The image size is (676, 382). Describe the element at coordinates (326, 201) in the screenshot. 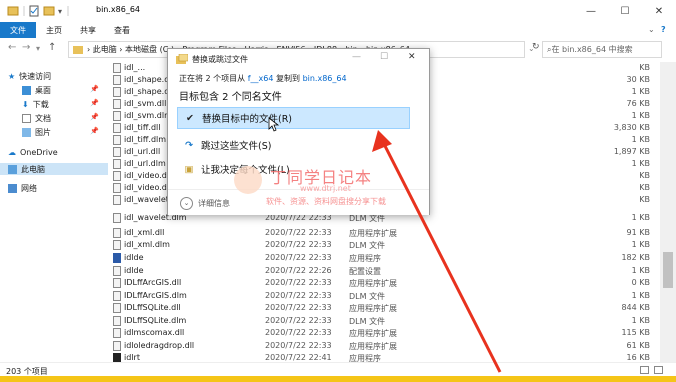

I see `watermark-subtitle: 软件、资源、资料网盘搜分享下载` at that location.